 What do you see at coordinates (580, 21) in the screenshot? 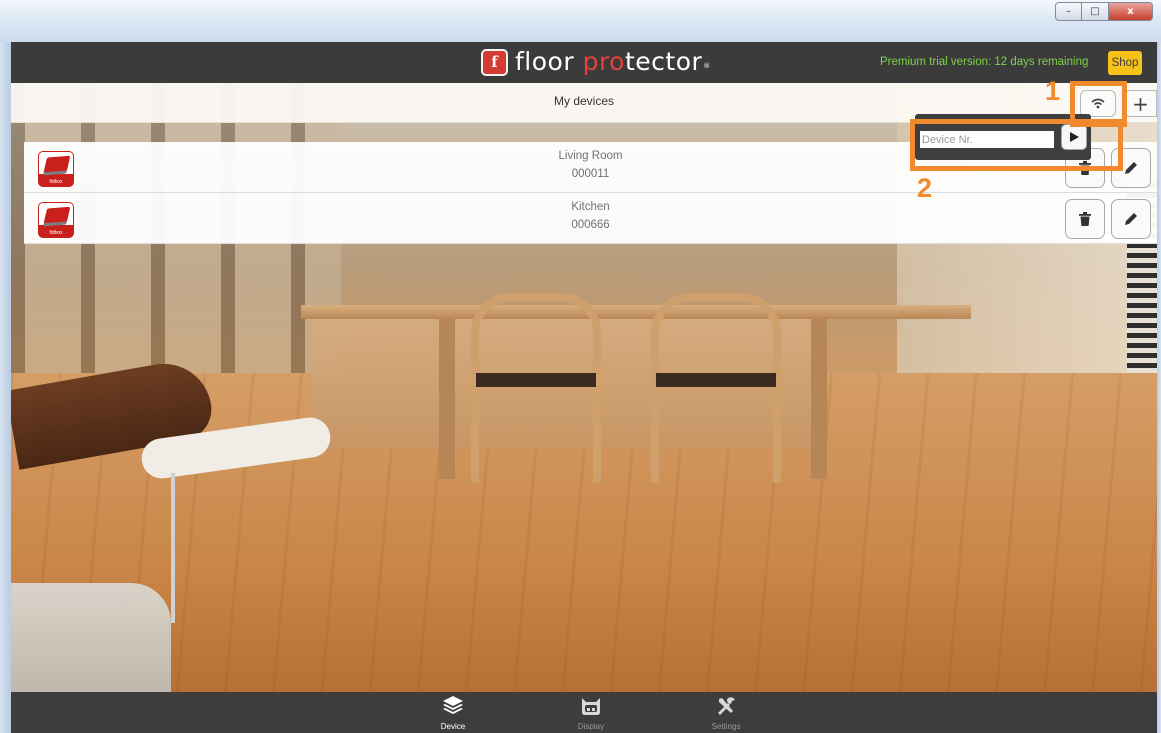
I see `window-titlebar: – □ x` at bounding box center [580, 21].